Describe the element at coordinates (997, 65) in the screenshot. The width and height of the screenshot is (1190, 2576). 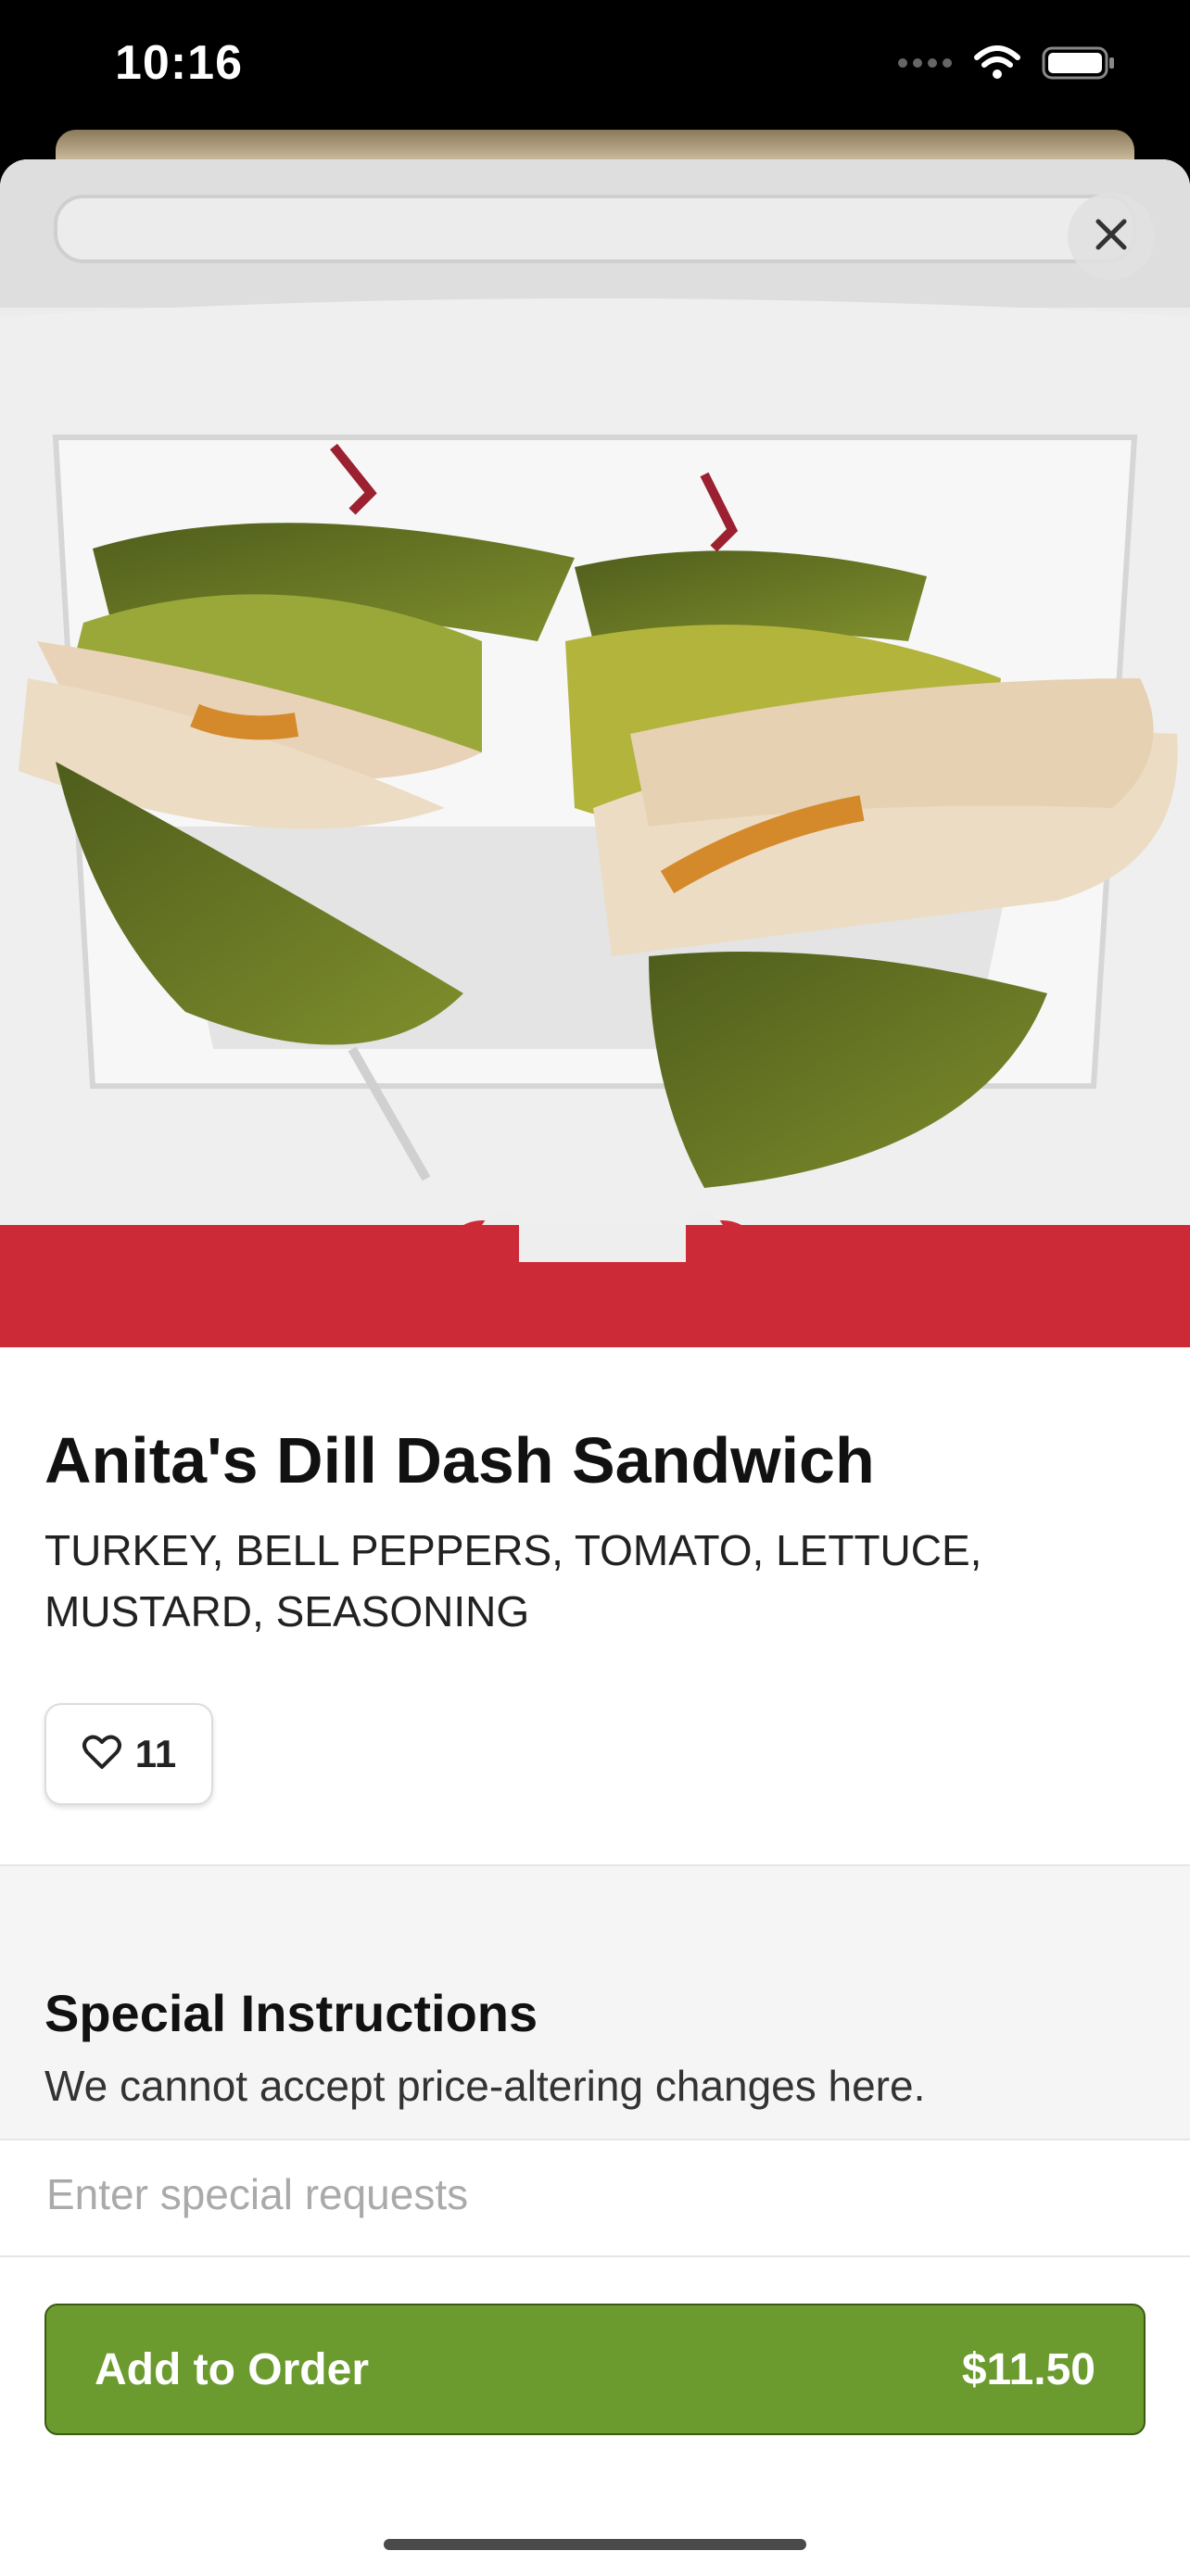
I see `wifi-icon` at that location.